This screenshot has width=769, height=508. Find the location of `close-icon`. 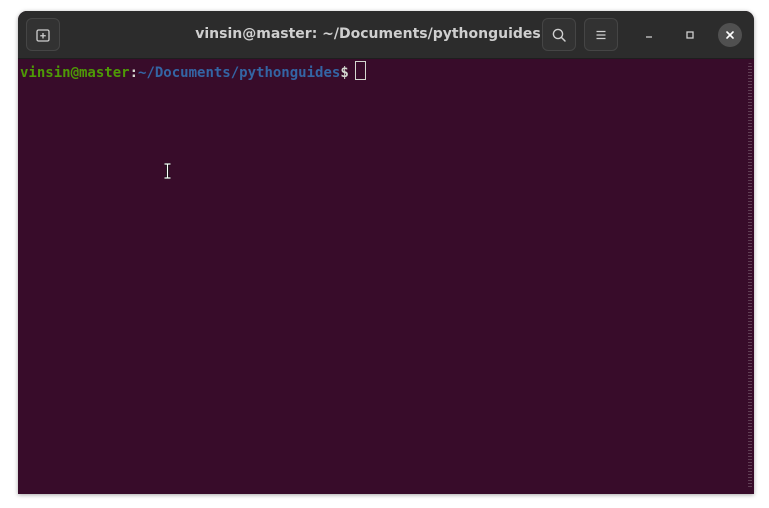

close-icon is located at coordinates (730, 35).